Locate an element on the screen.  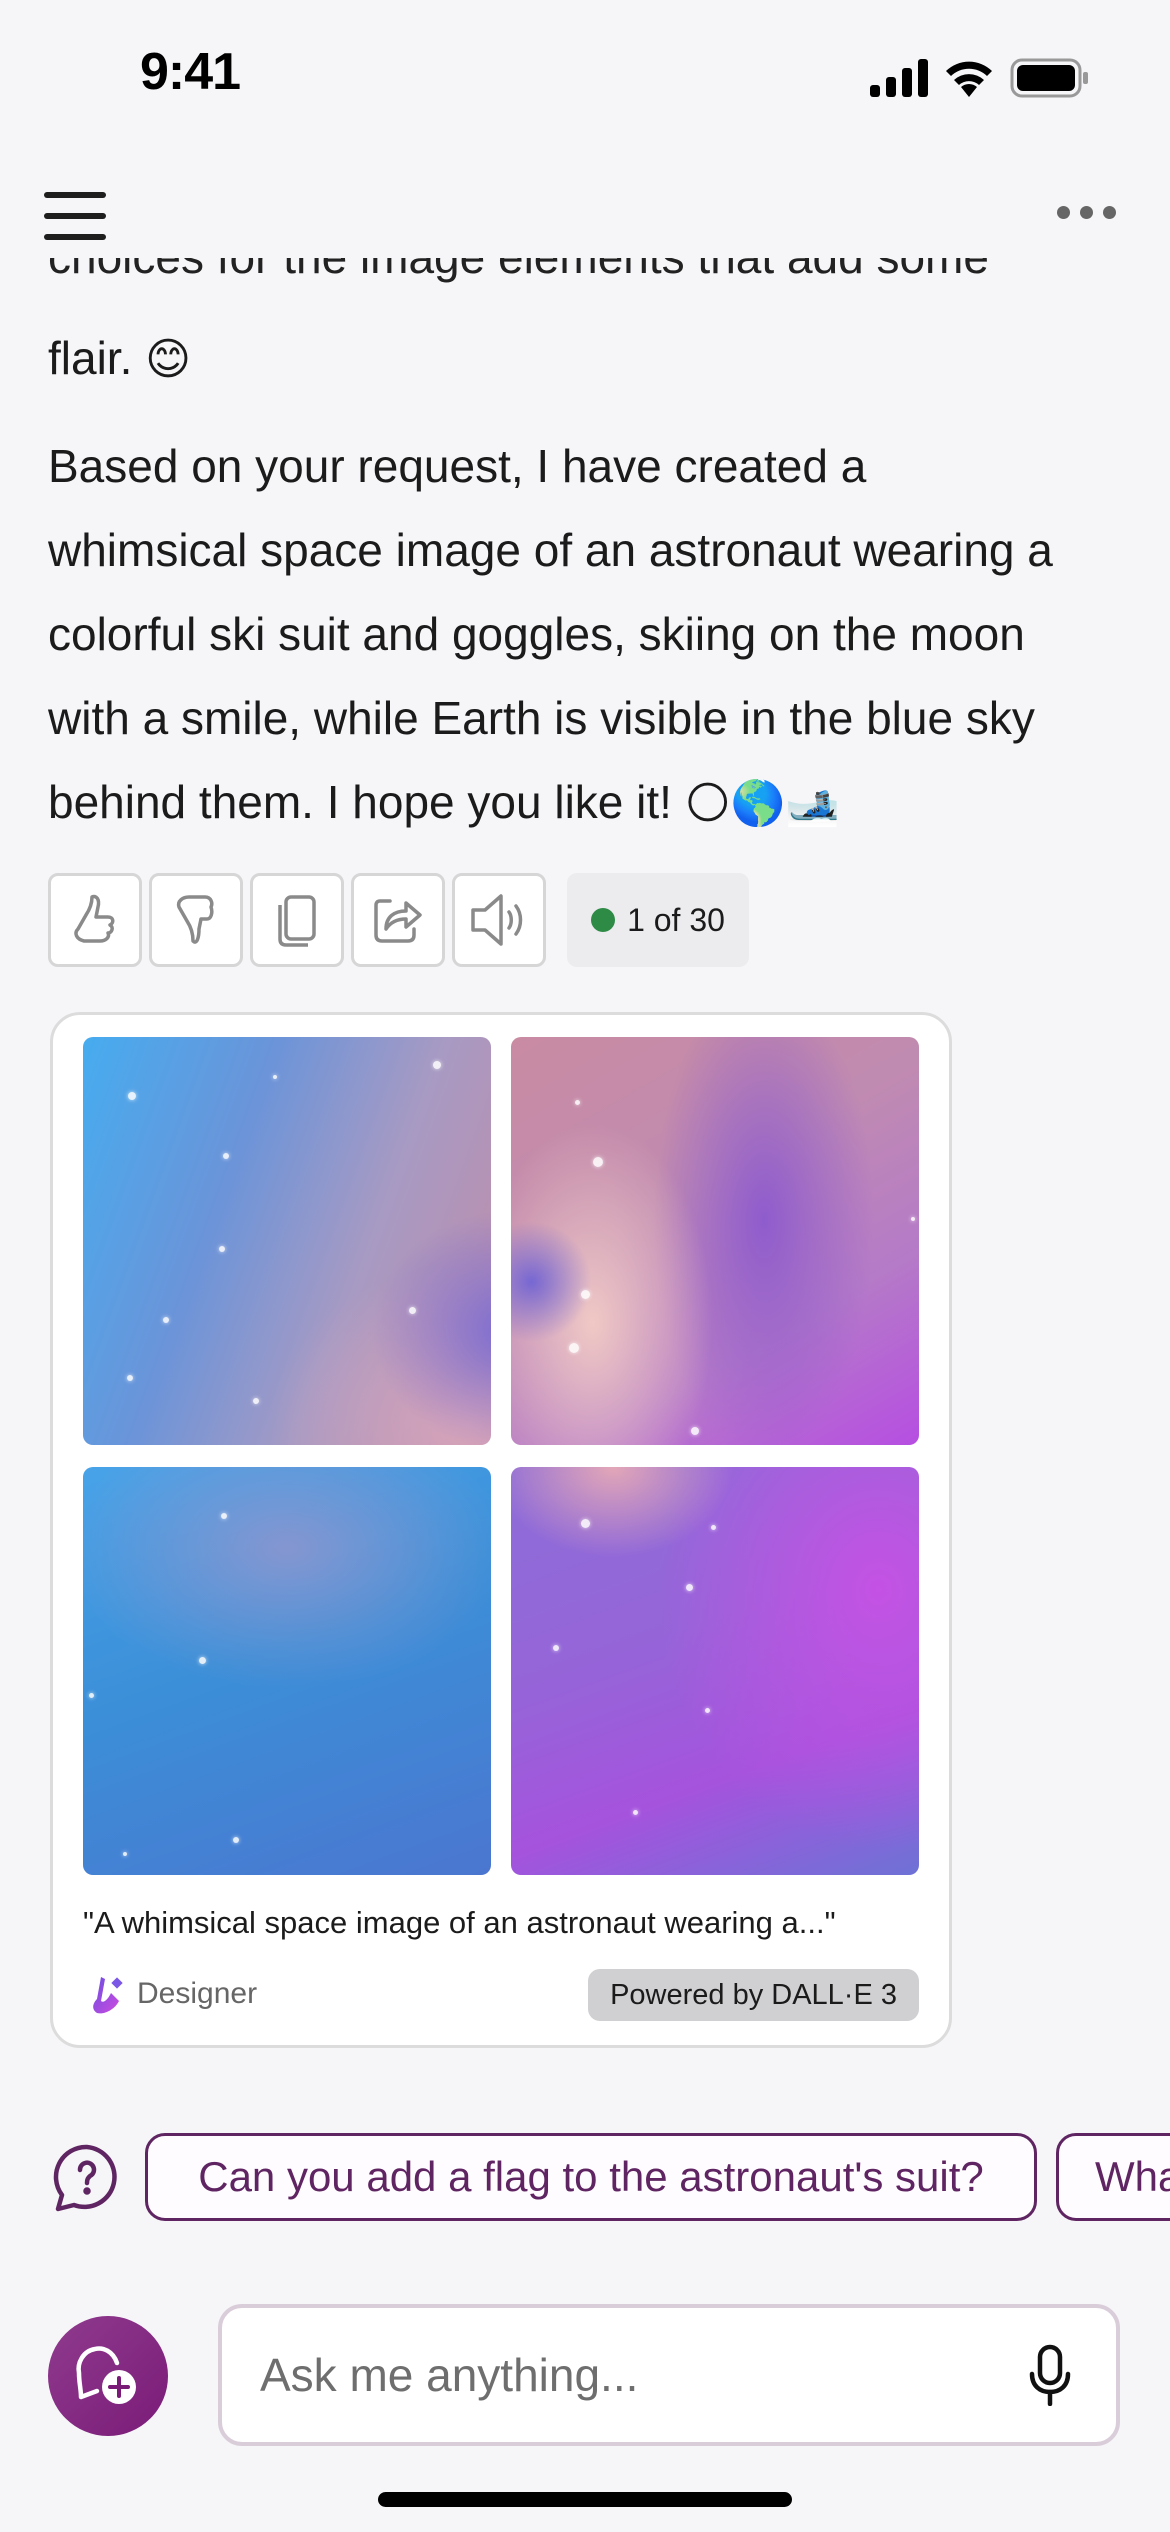
new-chat-icon is located at coordinates (106, 2375).